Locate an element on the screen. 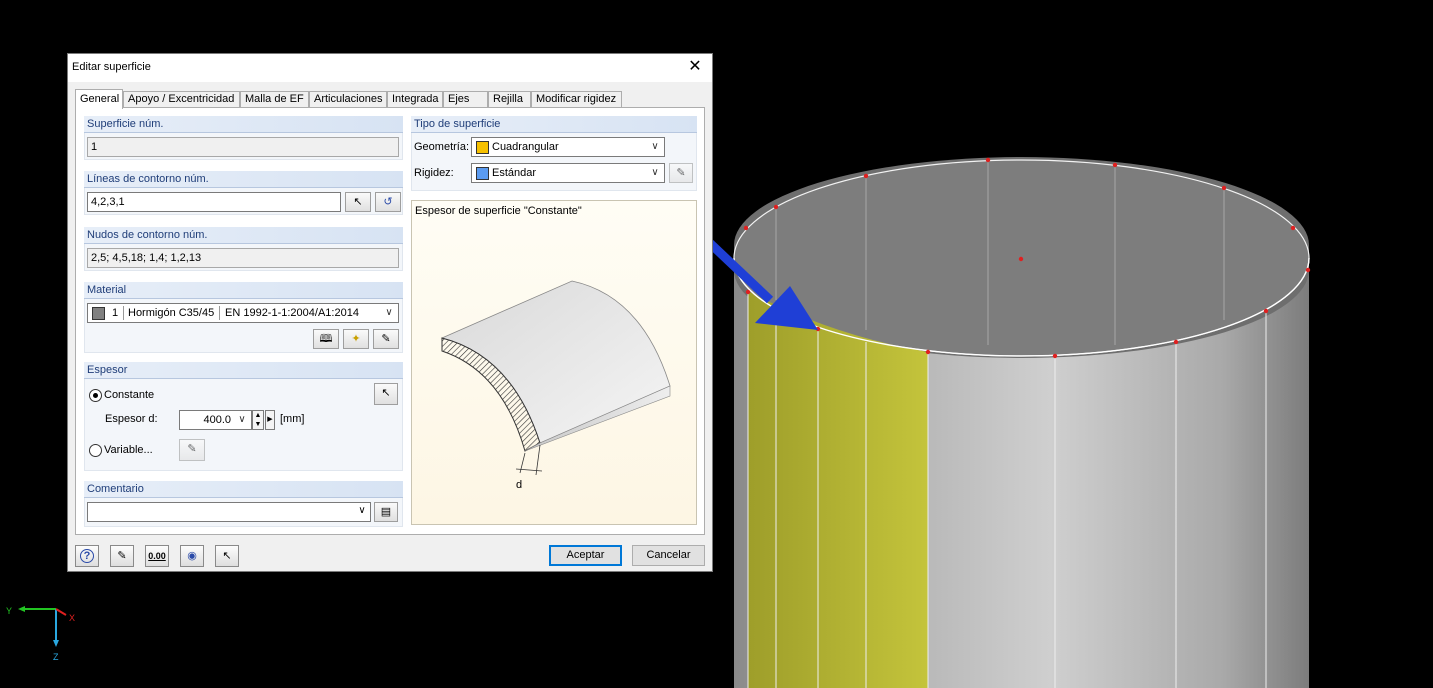  geometry-select: Cuadrangular ∨ is located at coordinates (568, 147).